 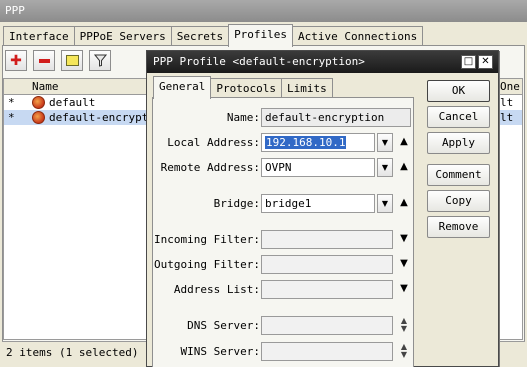 I want to click on remote-address-row: Remote Address: OVPN ▼ ▲, so click(x=284, y=168).